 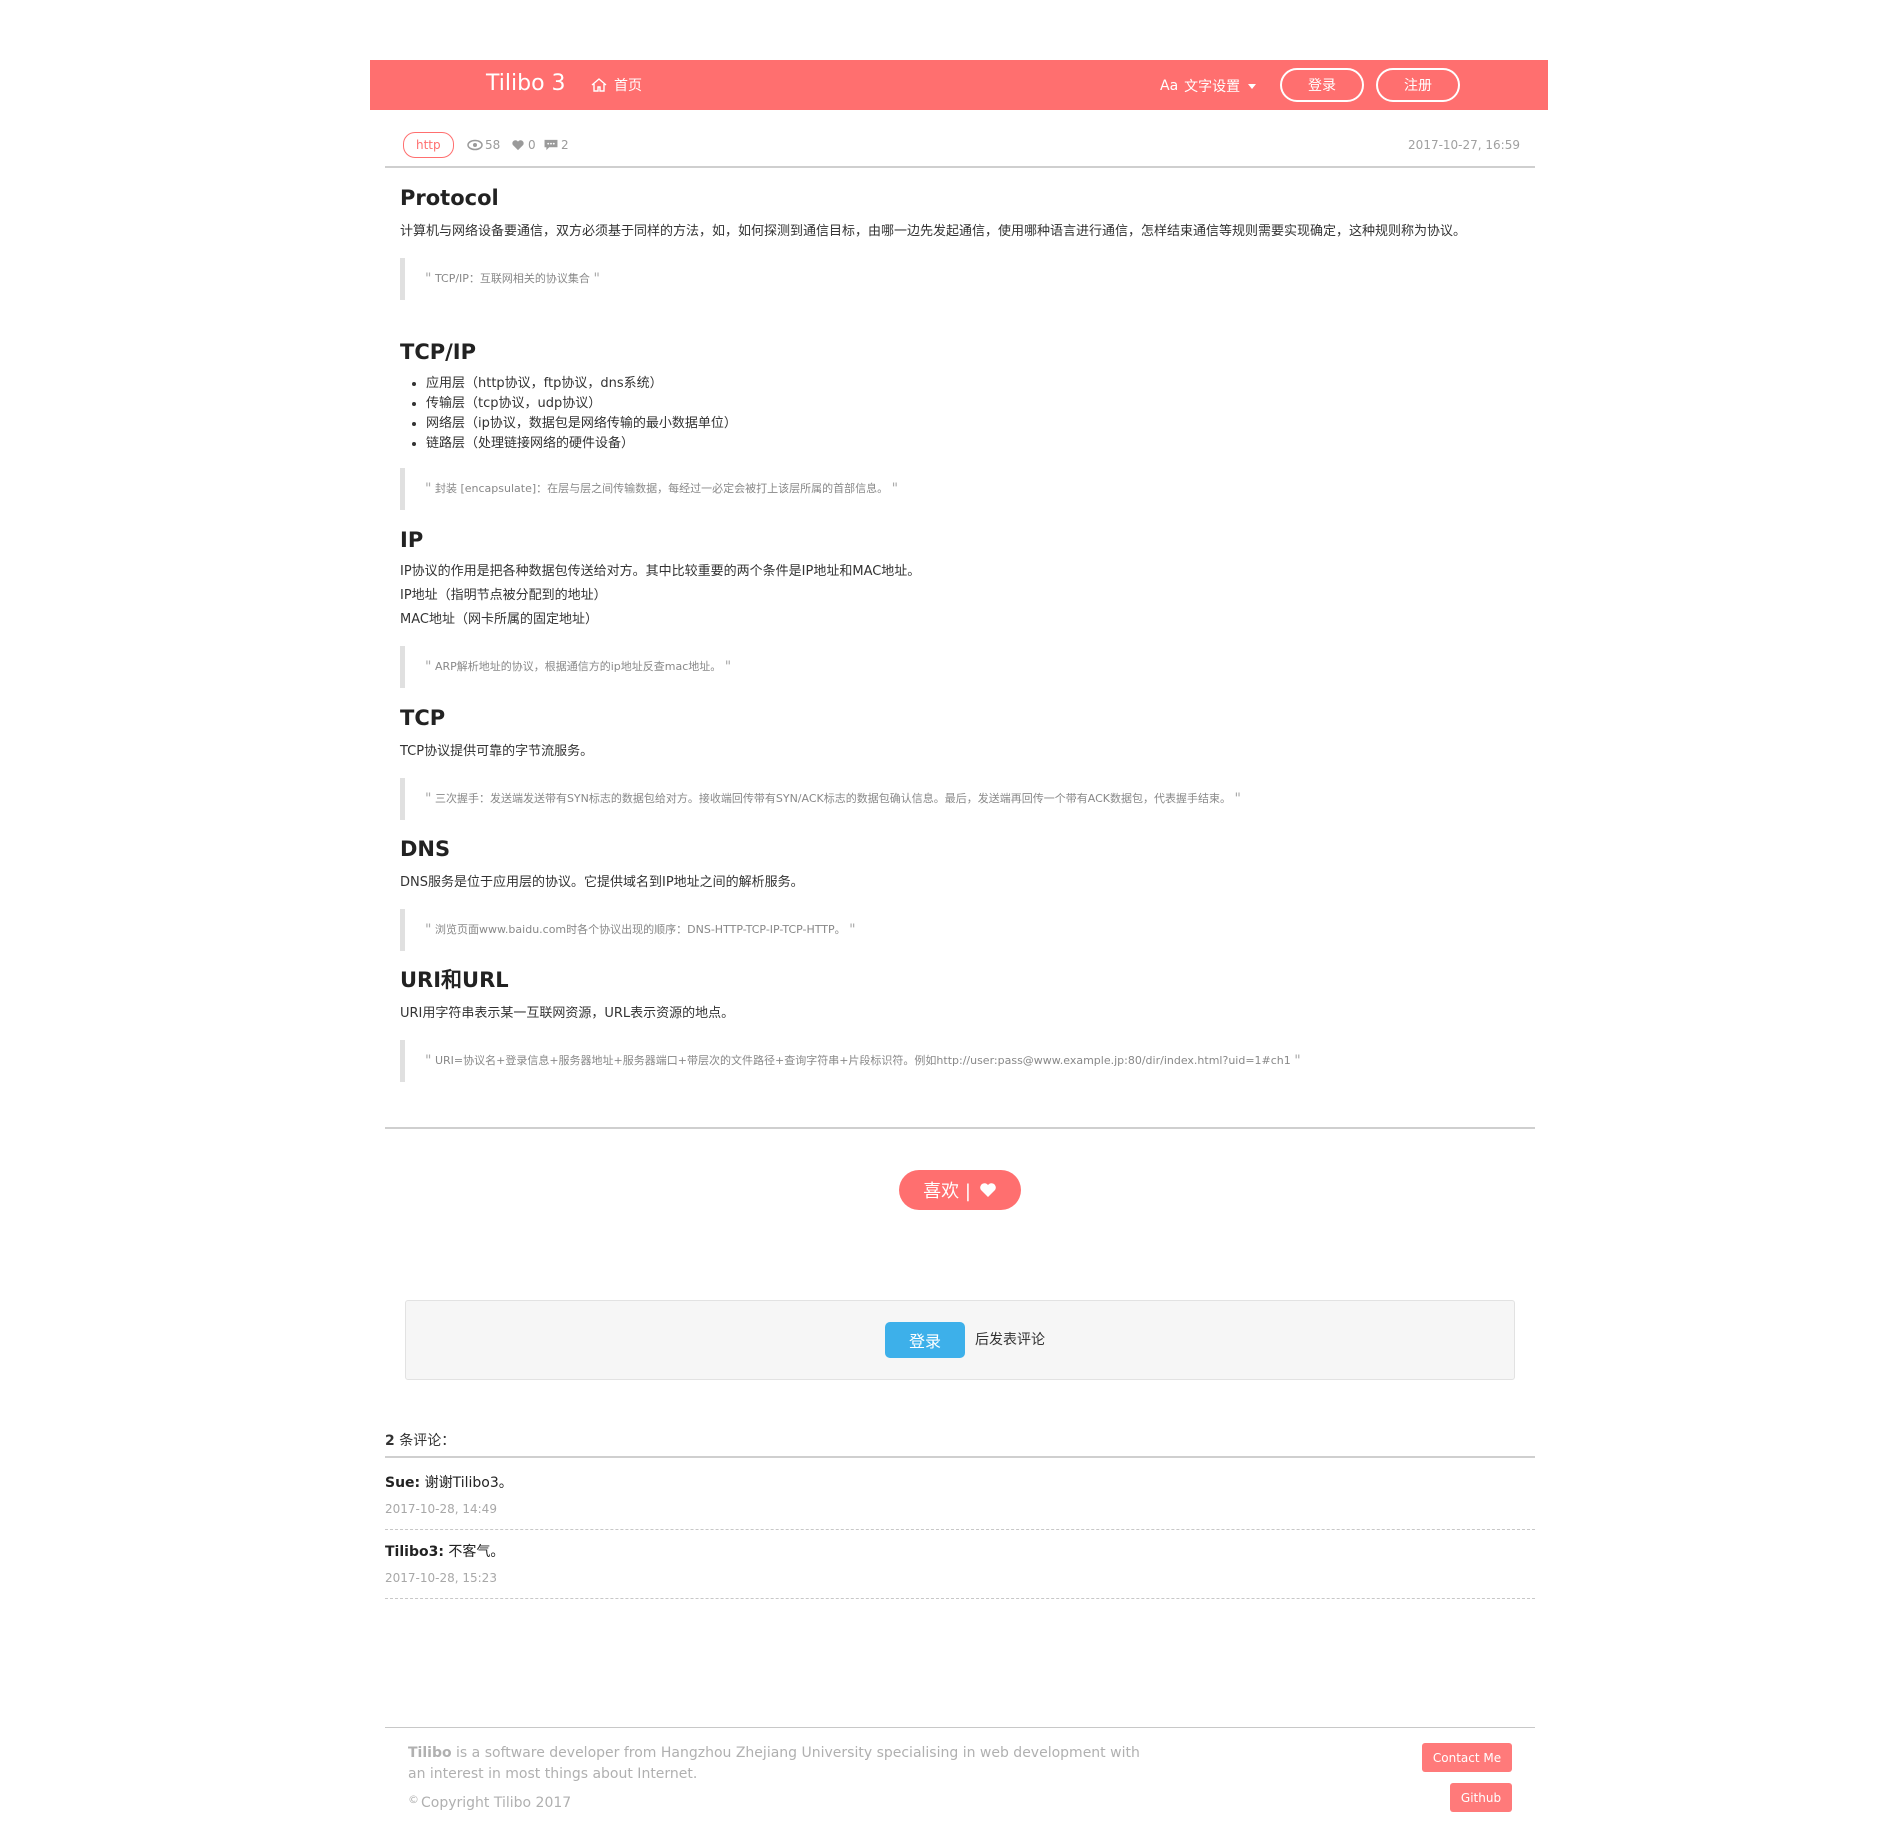 I want to click on brand-logo: Tilibo 3, so click(x=526, y=83).